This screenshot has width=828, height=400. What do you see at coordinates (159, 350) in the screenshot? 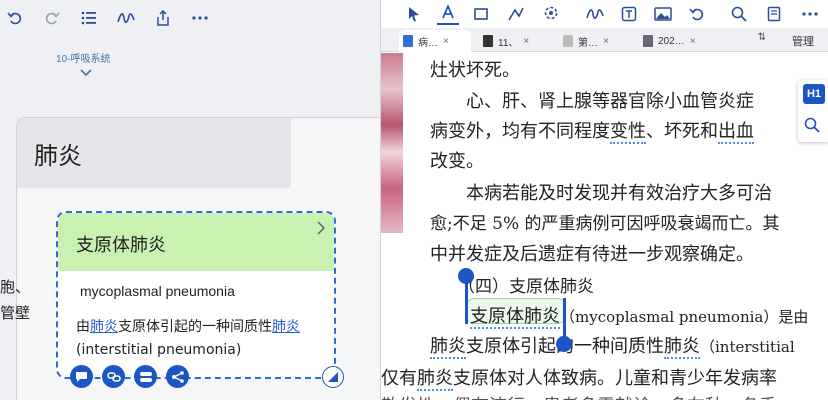
I see `desc-text: (interstitial pneumonia)` at bounding box center [159, 350].